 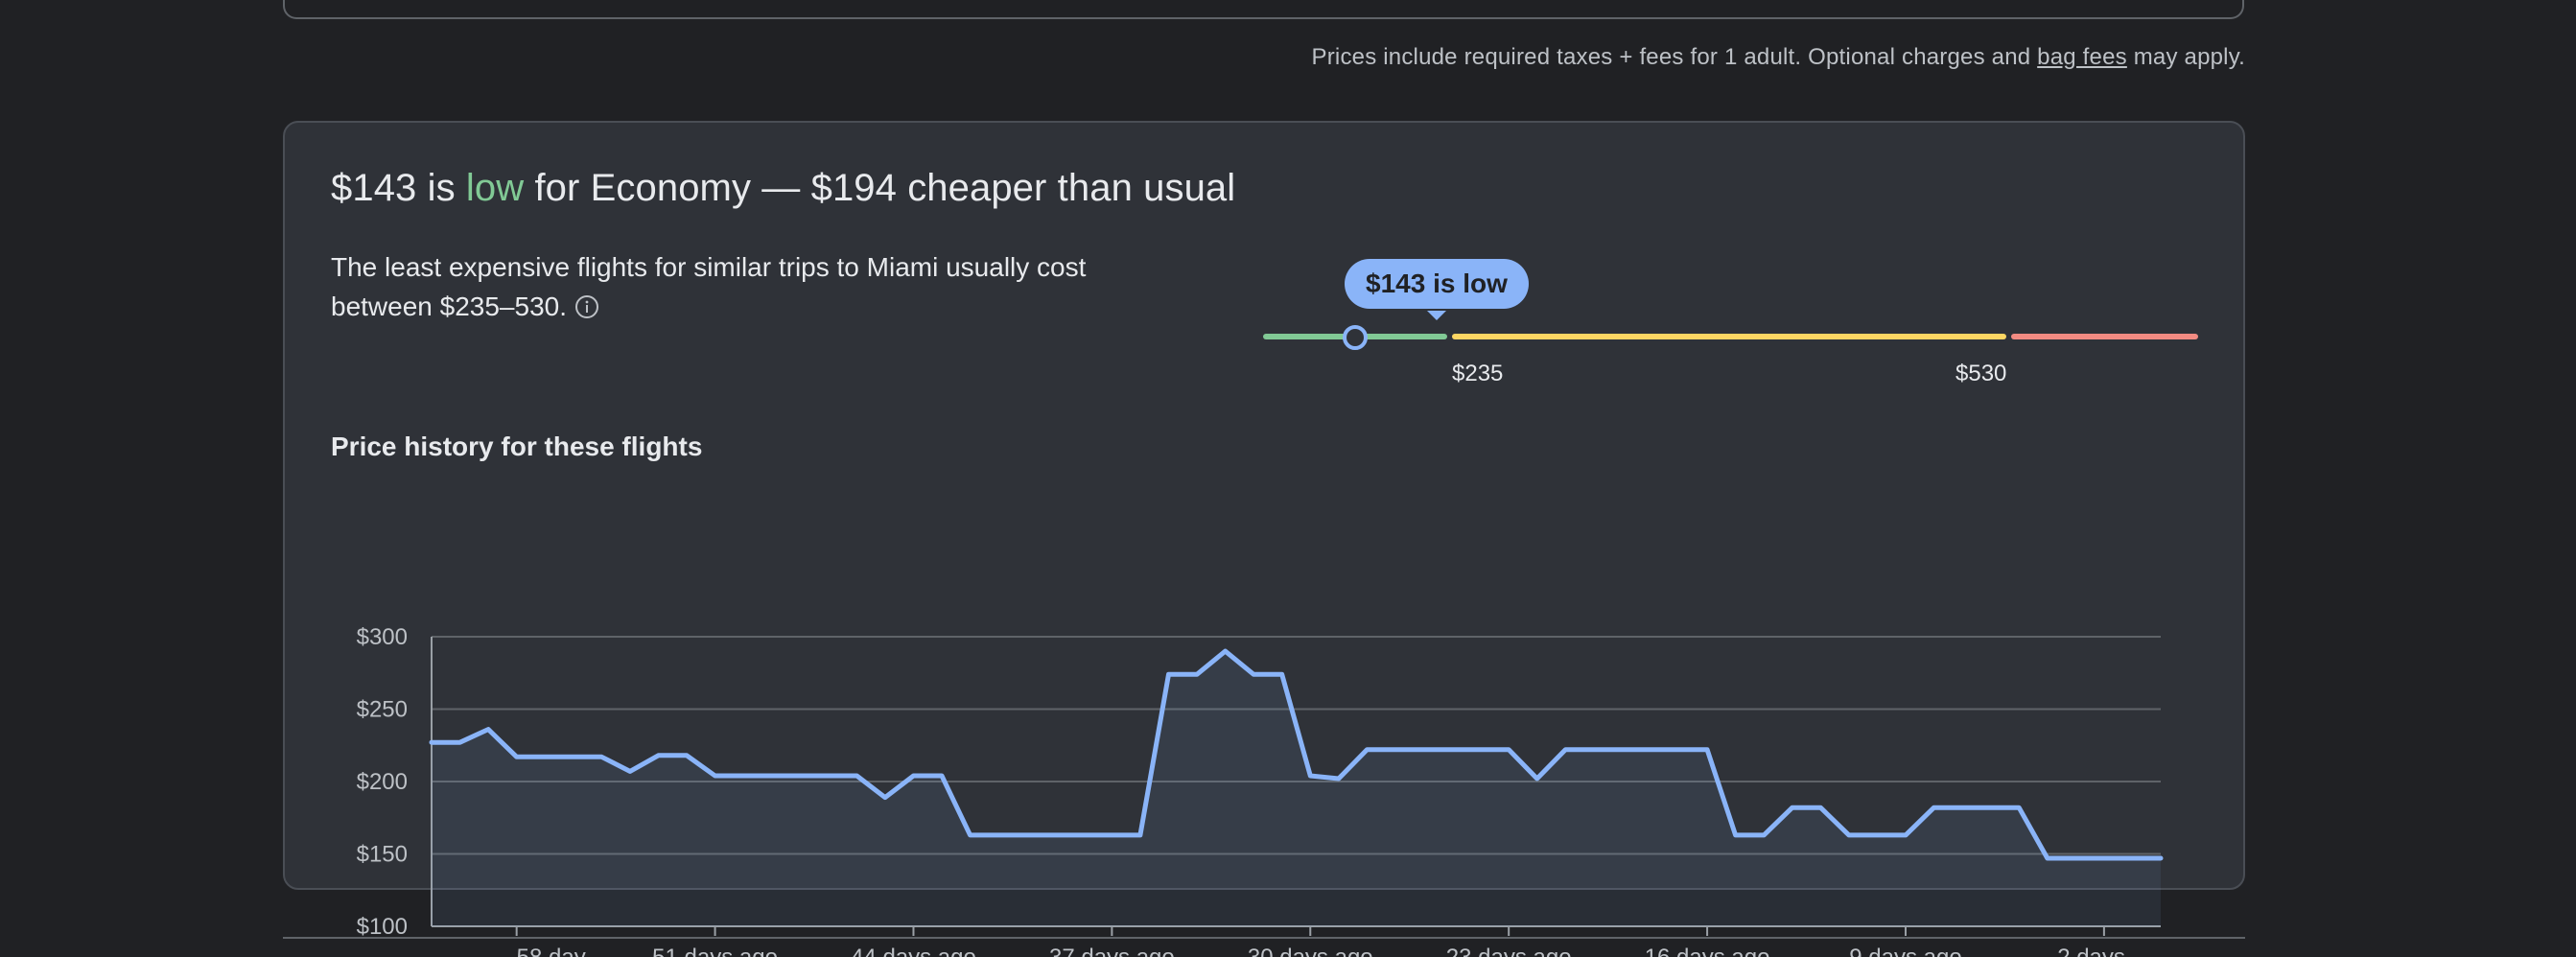 I want to click on y-tick-label: $300, so click(x=382, y=637).